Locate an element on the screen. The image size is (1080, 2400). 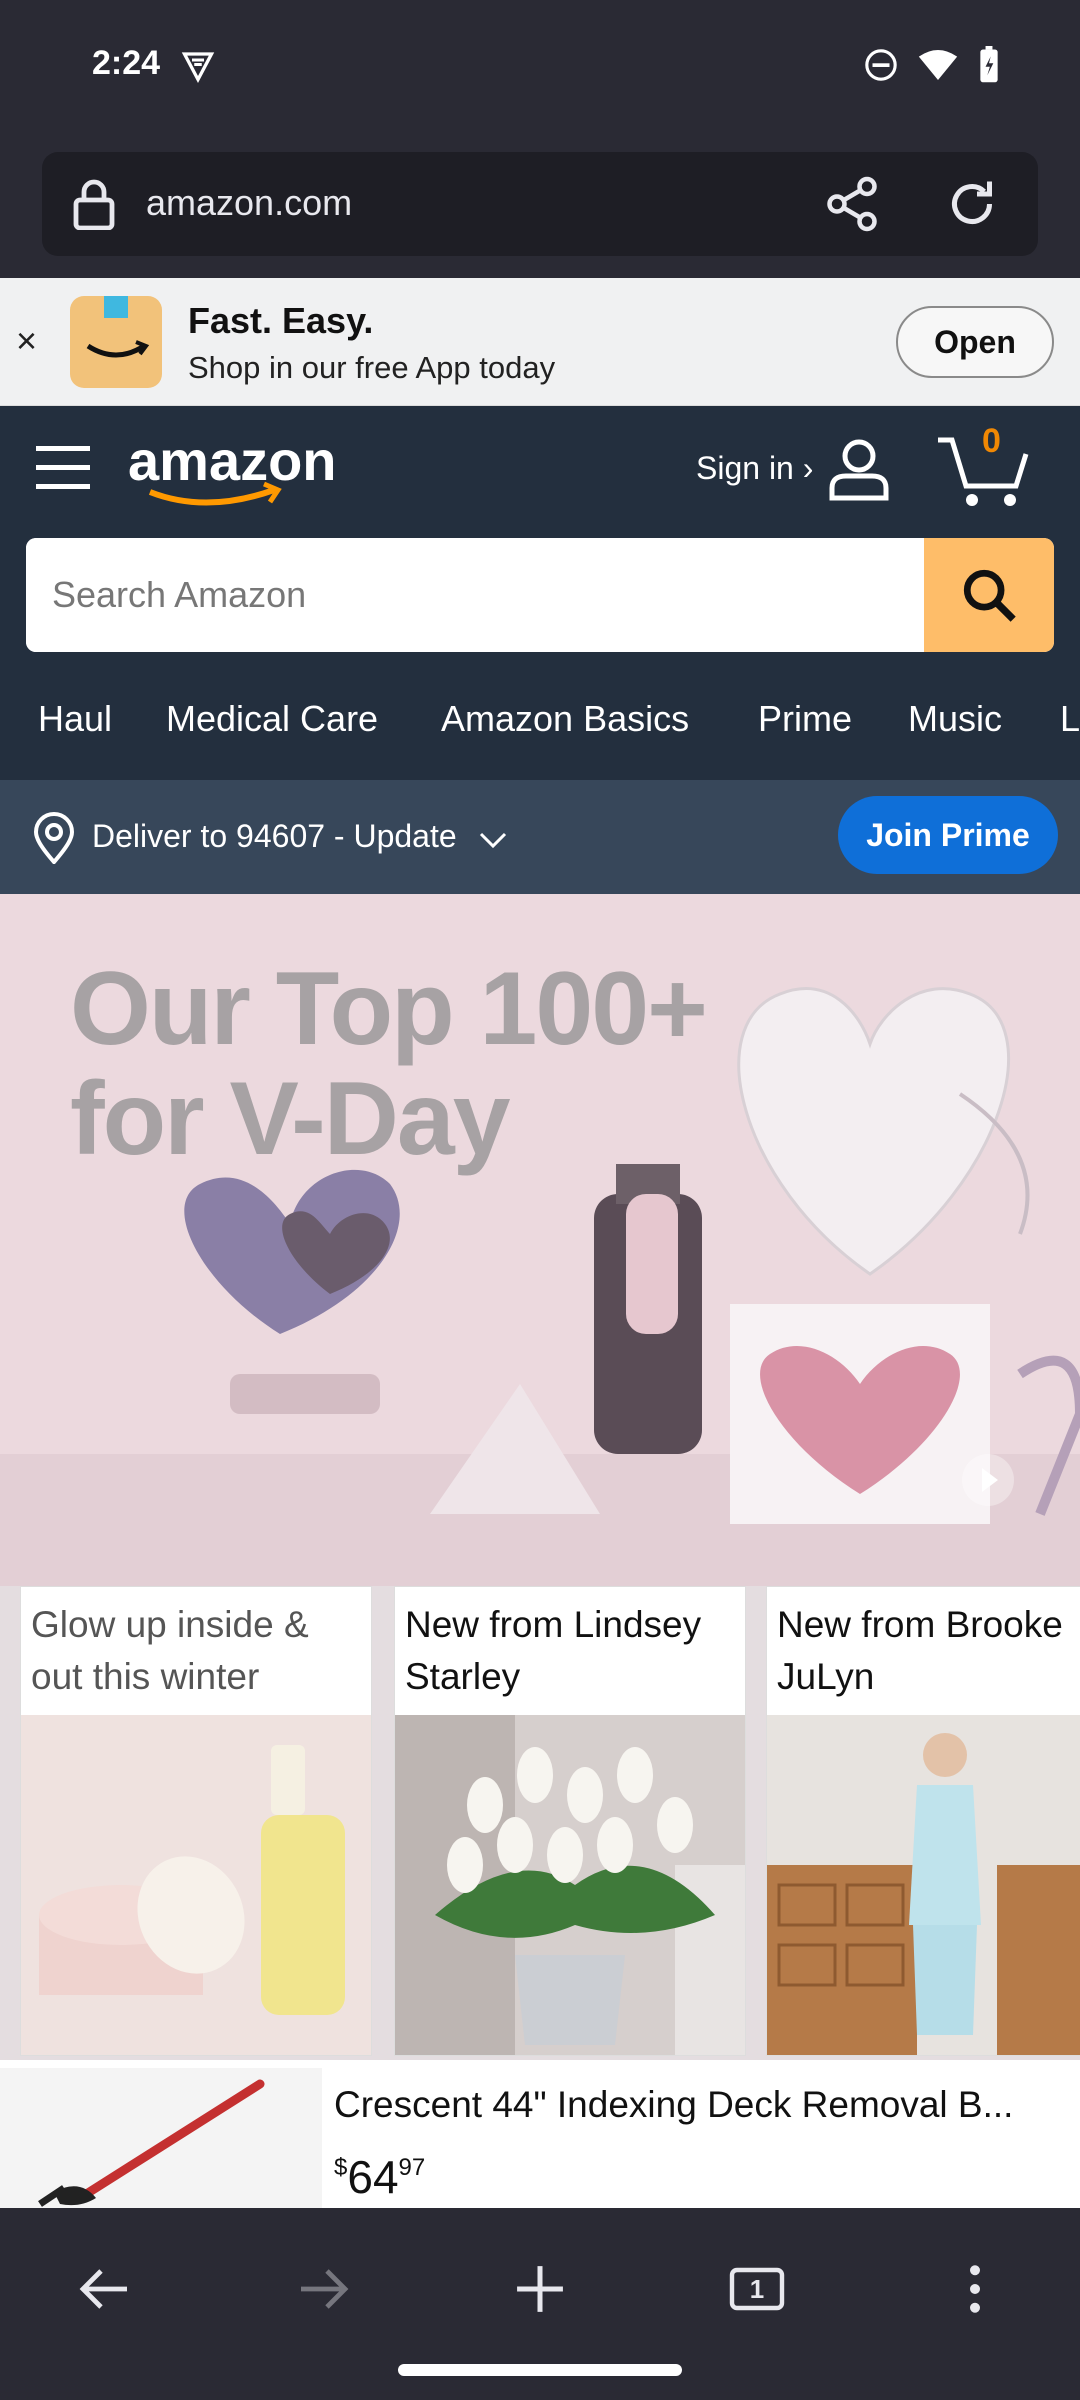
amazon-app-logo is located at coordinates (116, 342).